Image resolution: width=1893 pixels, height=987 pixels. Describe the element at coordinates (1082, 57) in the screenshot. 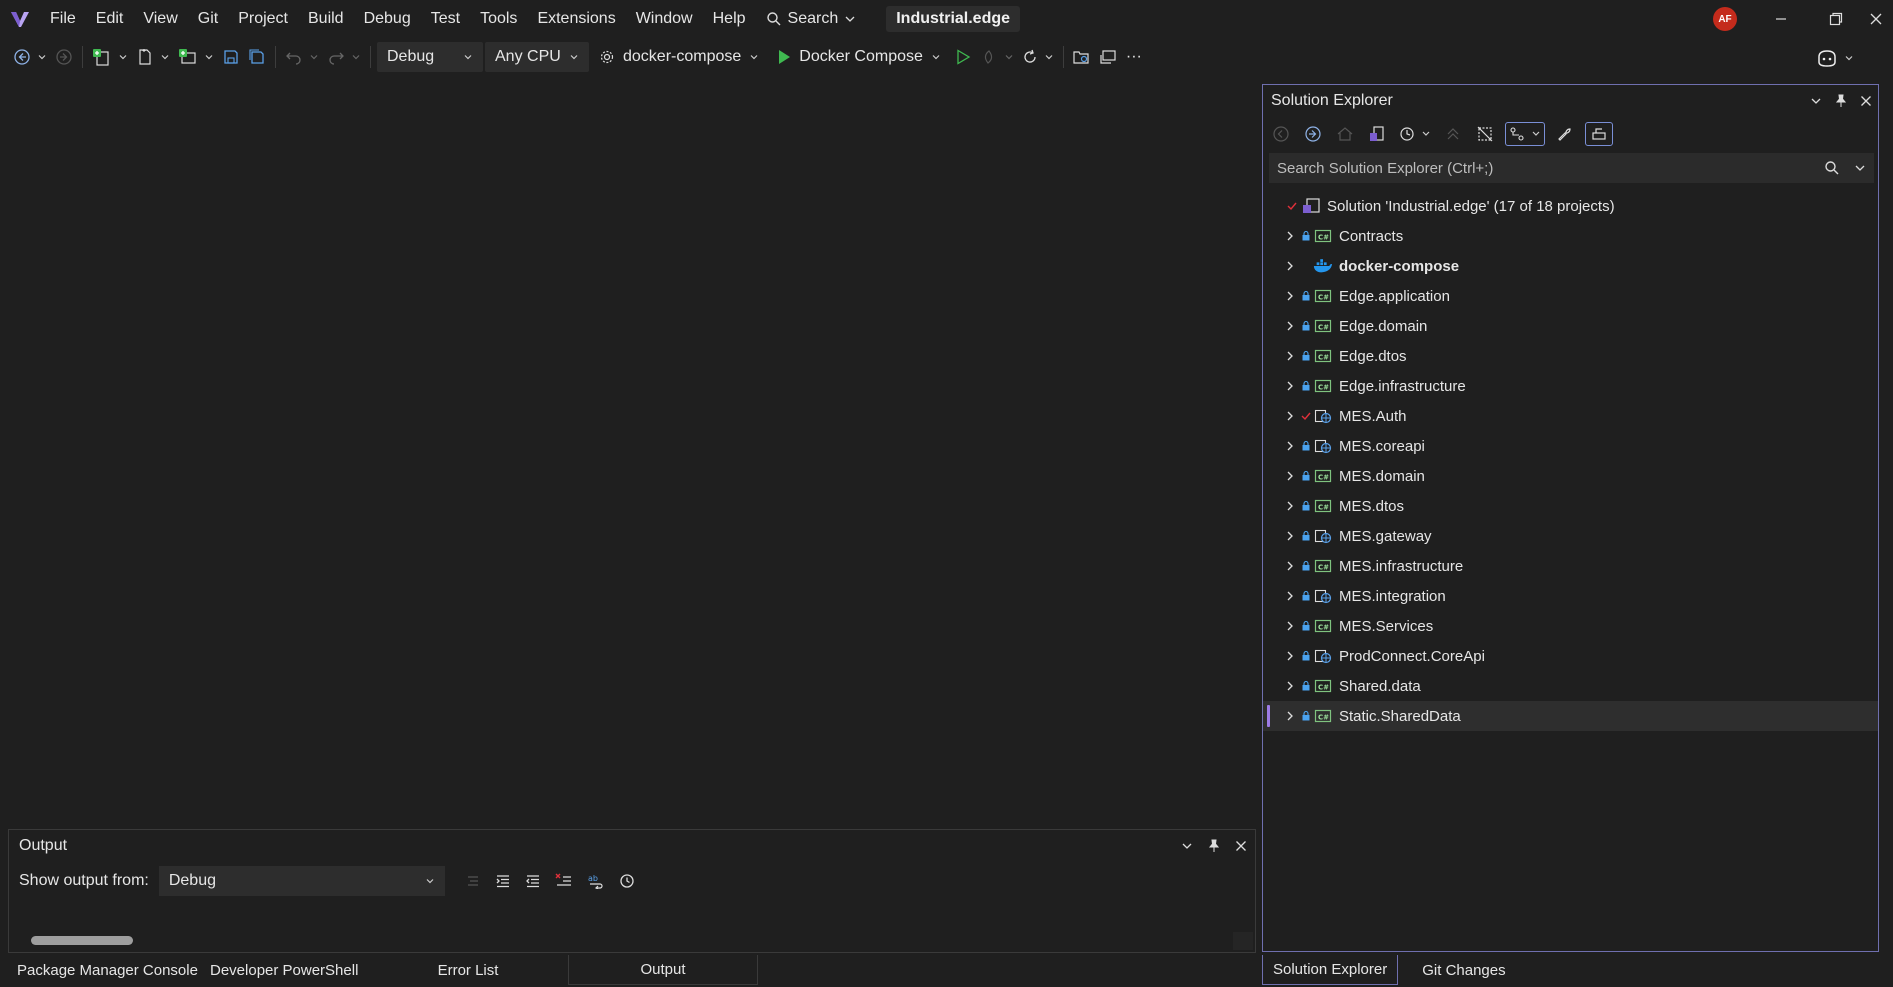

I see `find-in-files-button` at that location.